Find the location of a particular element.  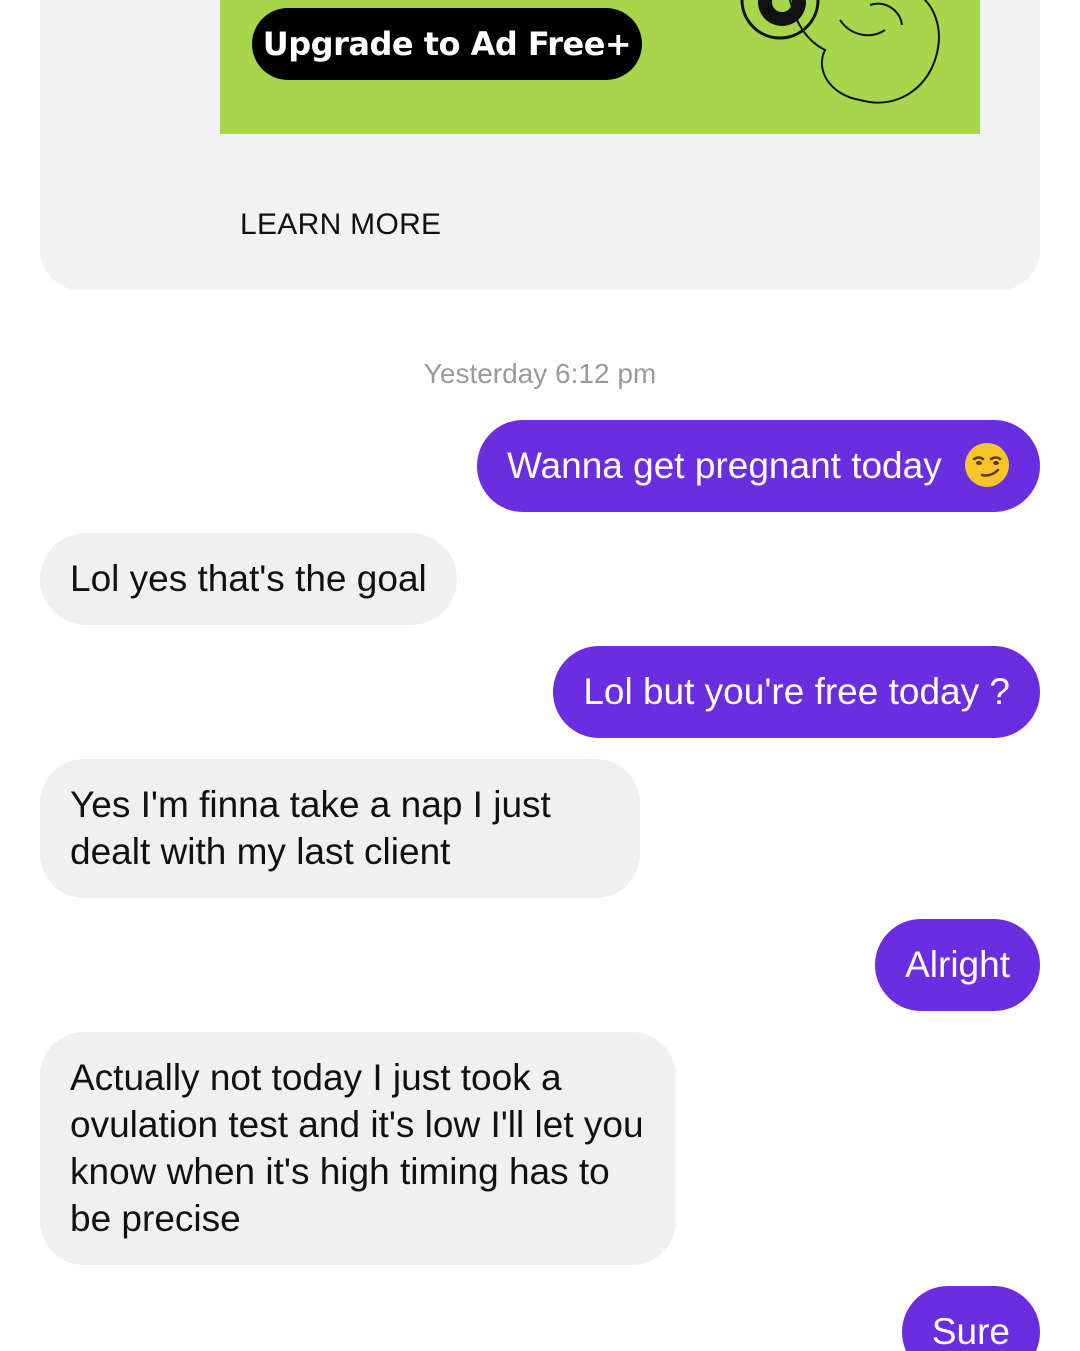

message-text: Wanna get pregnant today is located at coordinates (724, 465).